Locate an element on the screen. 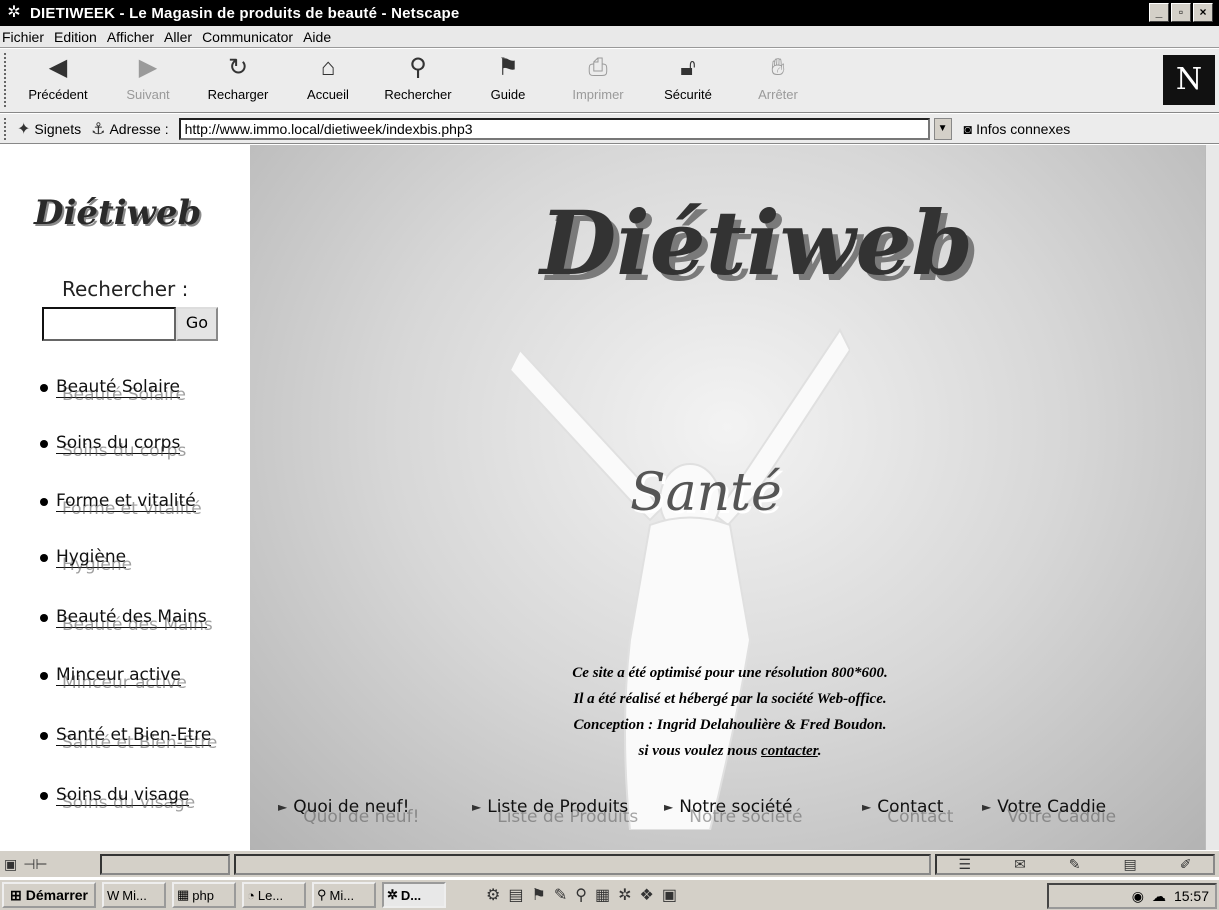  bookmarks-icon: ✦ is located at coordinates (23, 129).